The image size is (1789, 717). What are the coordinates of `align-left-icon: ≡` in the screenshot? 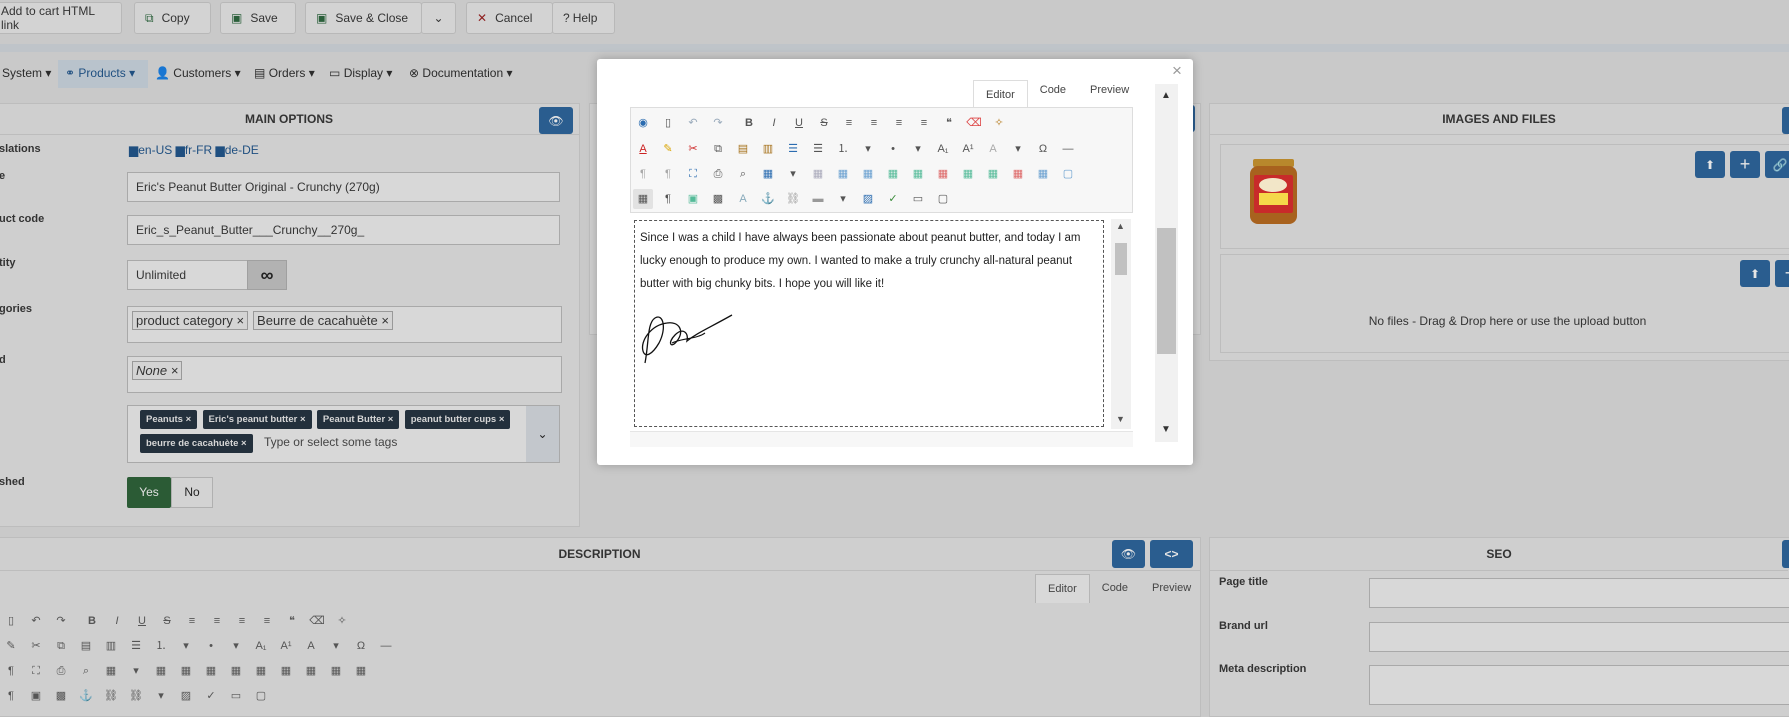 It's located at (899, 123).